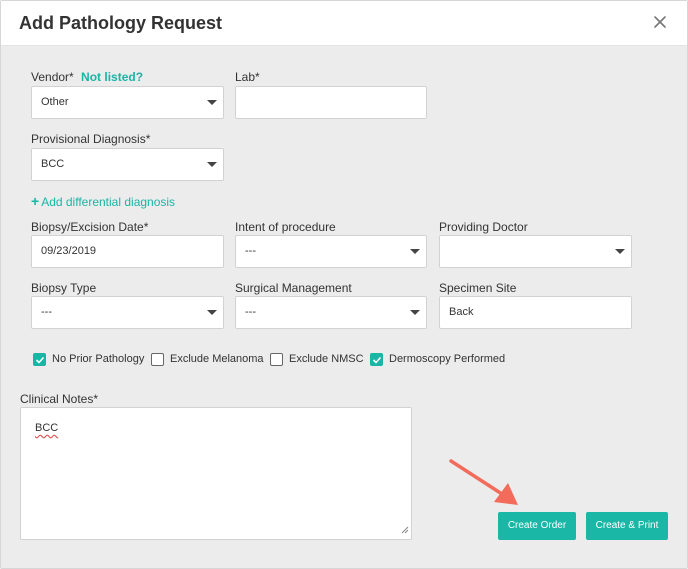 The image size is (688, 569). What do you see at coordinates (331, 102) in the screenshot?
I see `lab-input` at bounding box center [331, 102].